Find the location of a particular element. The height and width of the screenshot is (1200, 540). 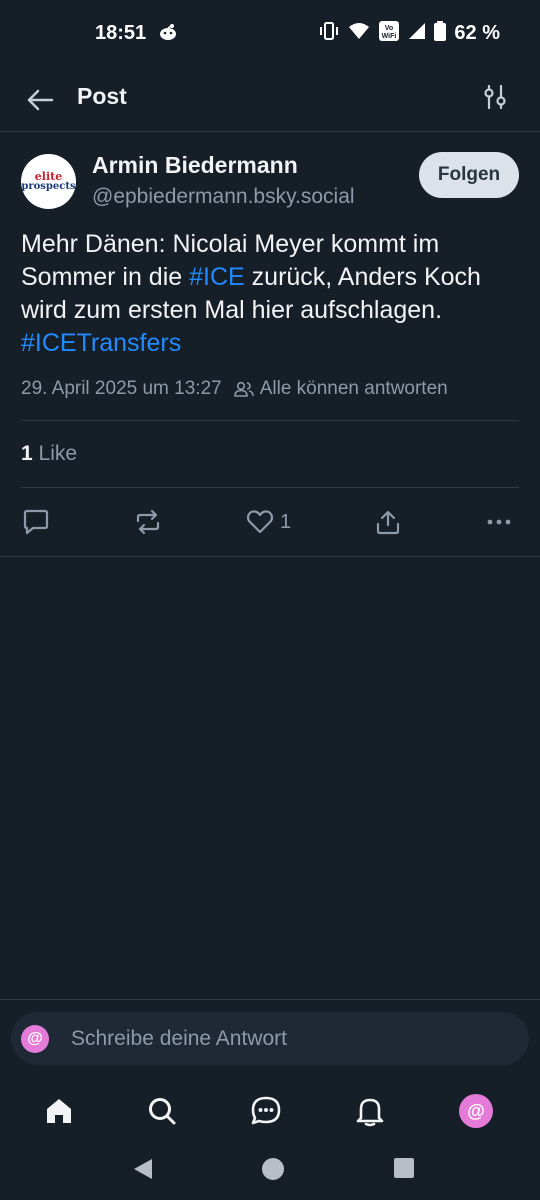

back-button is located at coordinates (40, 100).